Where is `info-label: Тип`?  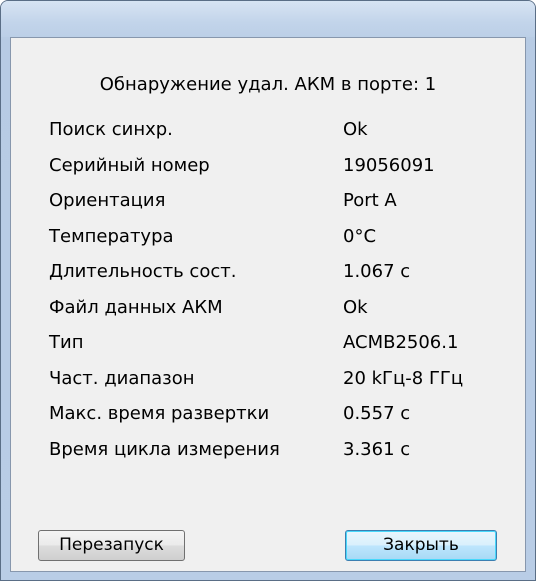 info-label: Тип is located at coordinates (66, 342).